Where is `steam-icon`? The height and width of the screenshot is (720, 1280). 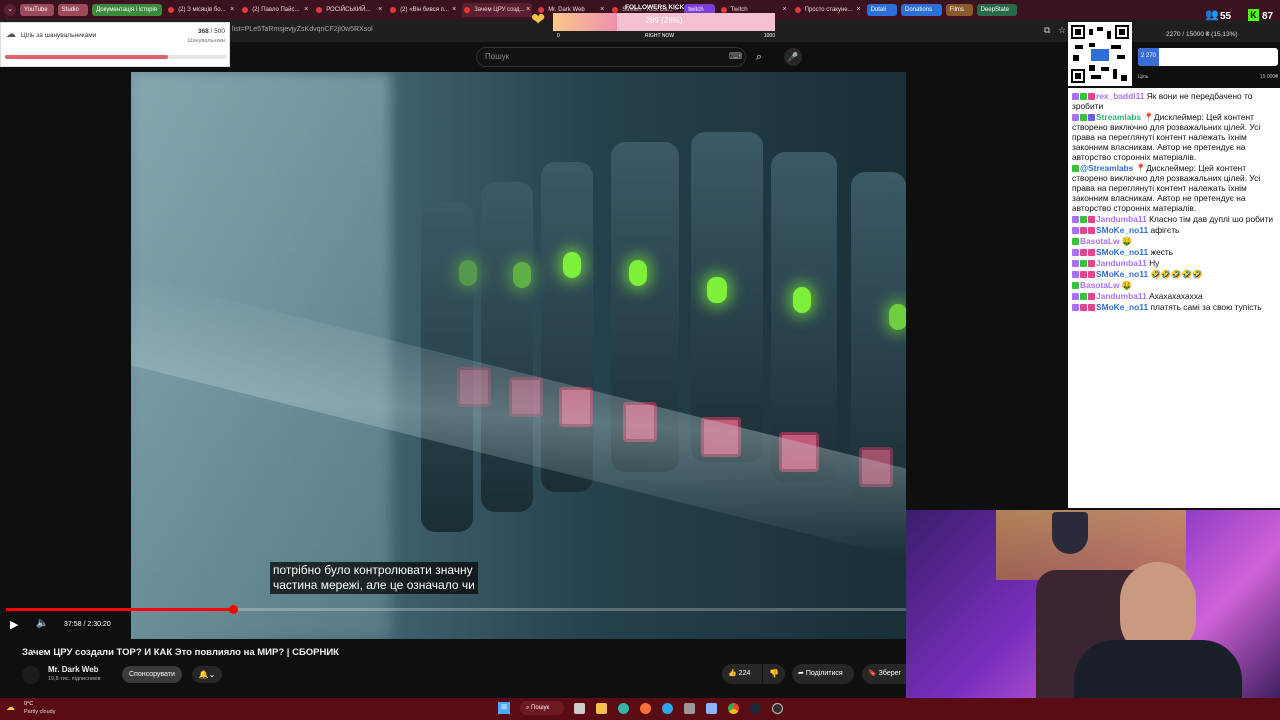 steam-icon is located at coordinates (755, 708).